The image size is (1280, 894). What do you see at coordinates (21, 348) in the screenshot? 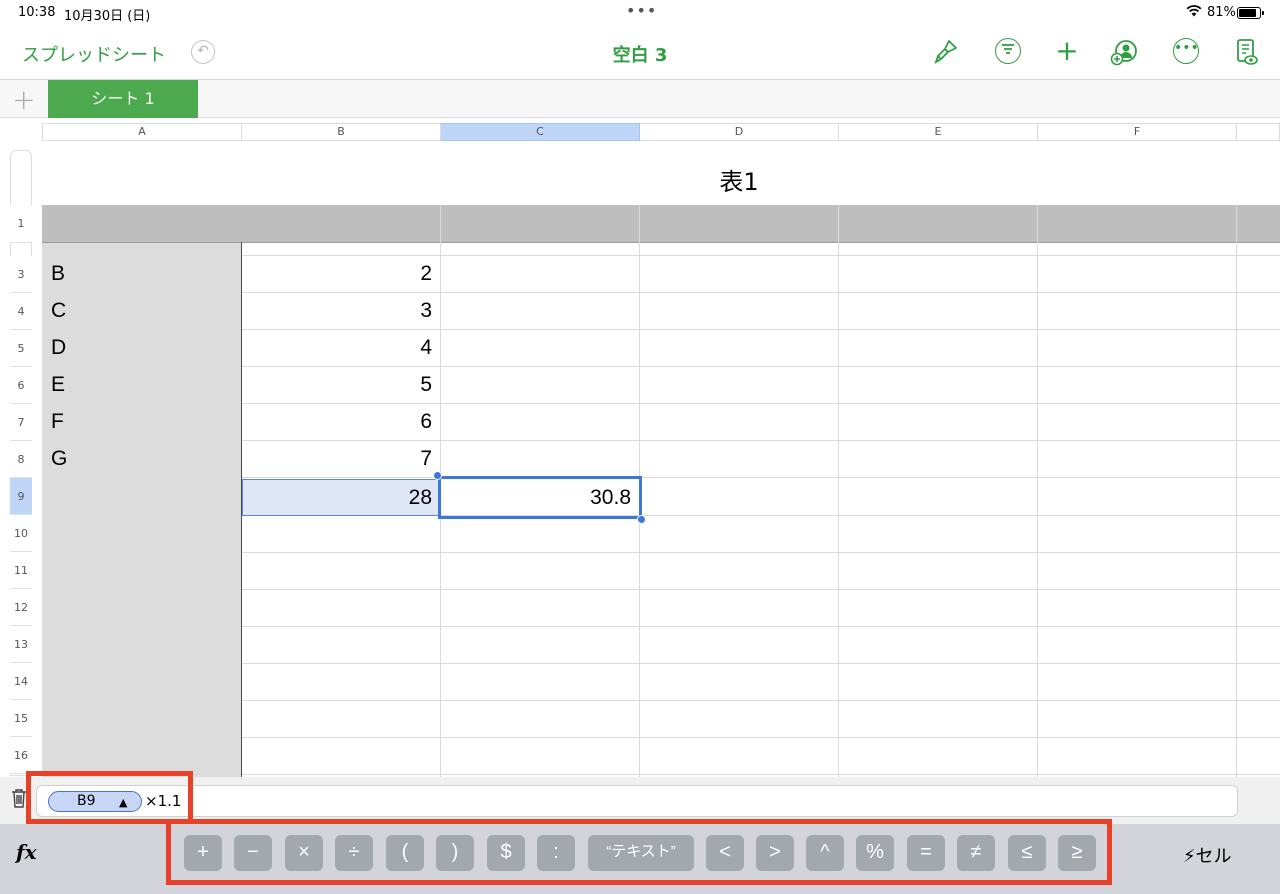
I see `row-header-5: 5` at bounding box center [21, 348].